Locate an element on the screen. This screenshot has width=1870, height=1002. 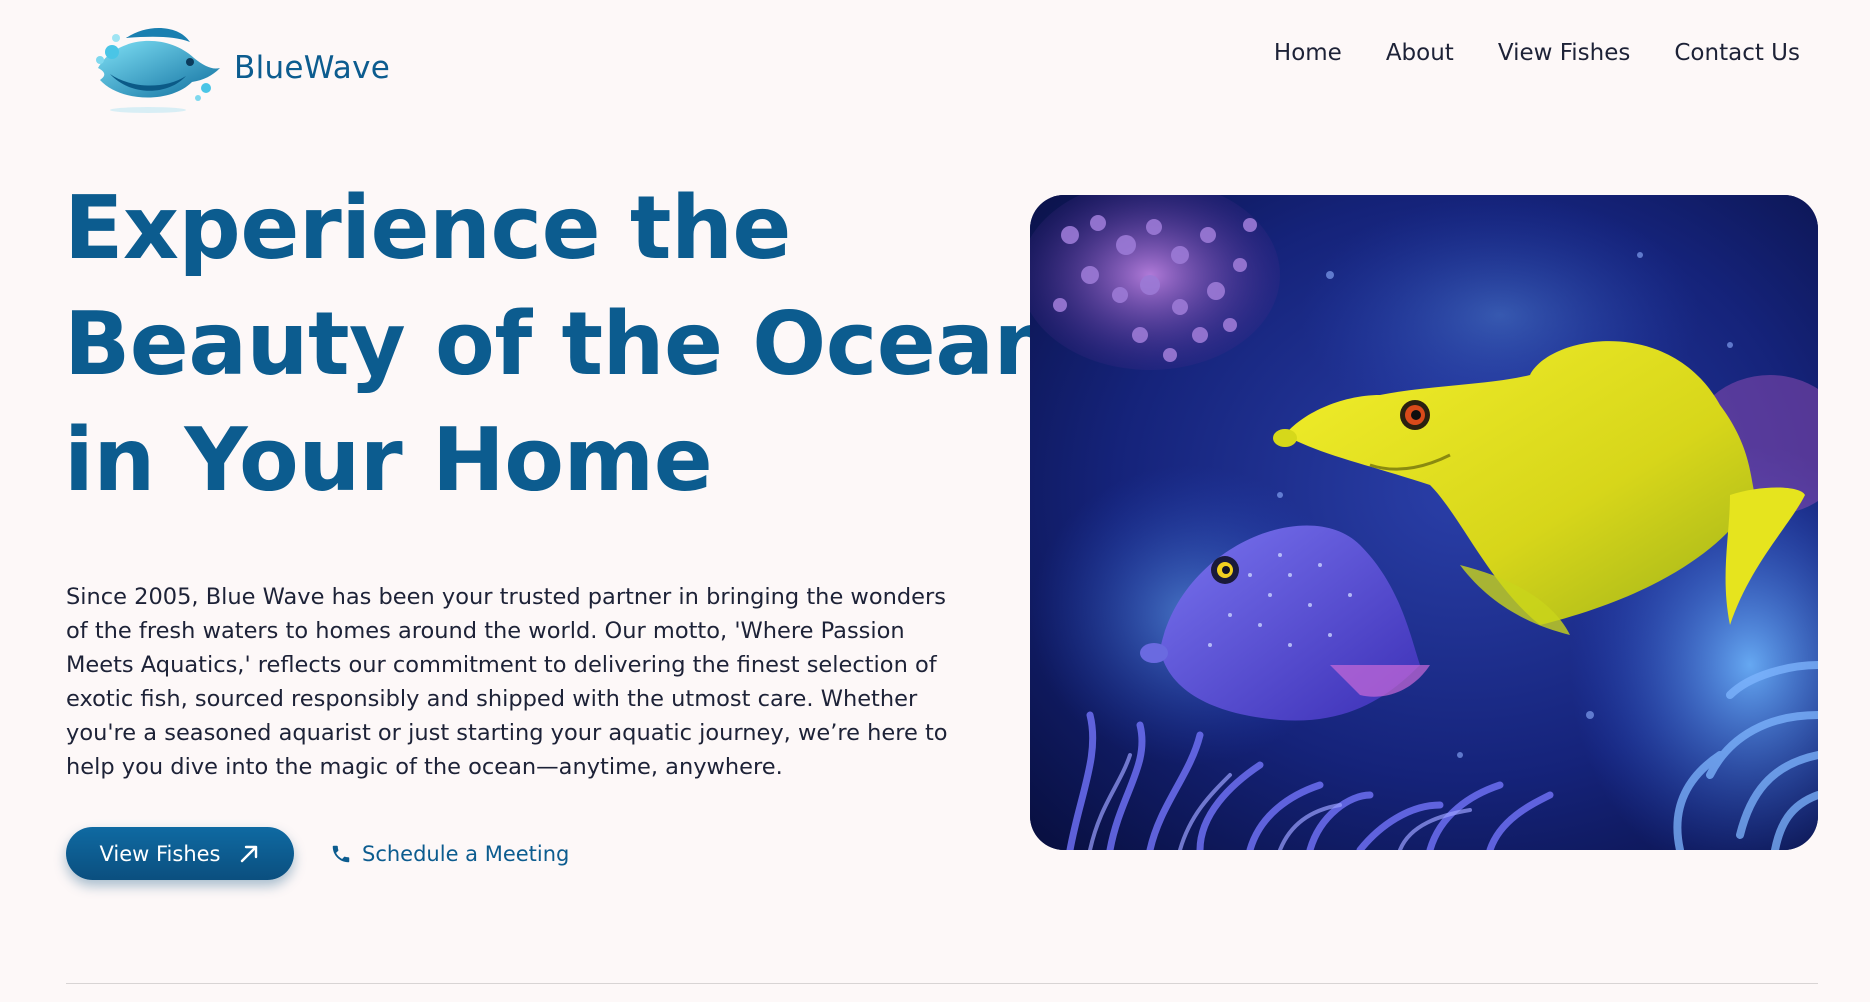
nav-link-view-fishes: View Fishes is located at coordinates (1564, 53).